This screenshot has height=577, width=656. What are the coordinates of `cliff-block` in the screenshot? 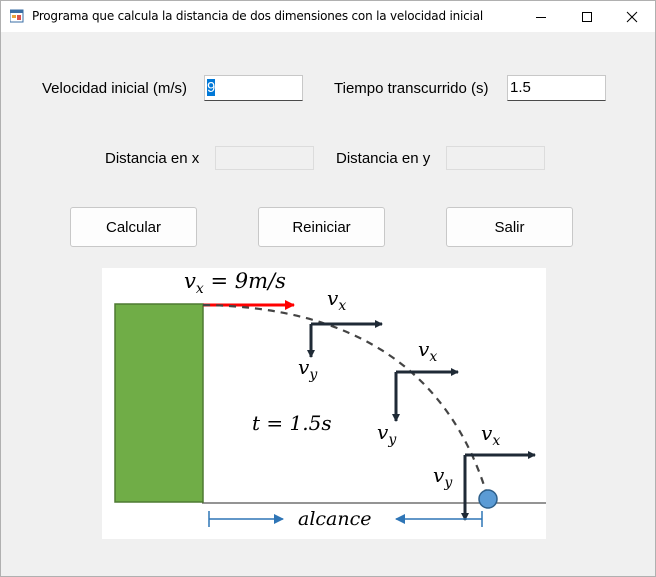 It's located at (159, 403).